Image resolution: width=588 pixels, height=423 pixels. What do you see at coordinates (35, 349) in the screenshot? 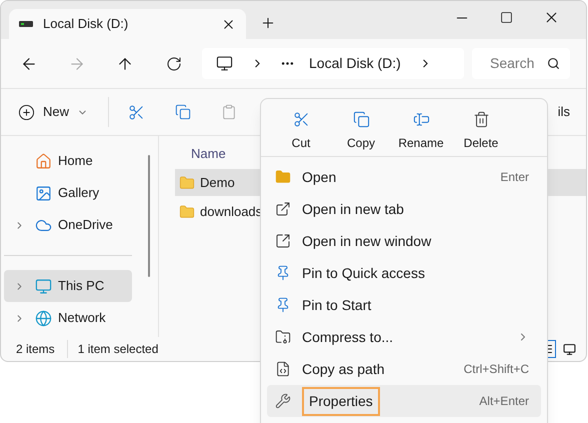
I see `status-text: 2 items` at bounding box center [35, 349].